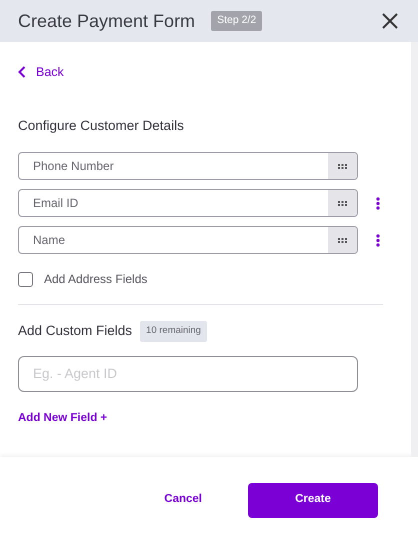 The image size is (418, 543). Describe the element at coordinates (188, 240) in the screenshot. I see `field: Name` at that location.